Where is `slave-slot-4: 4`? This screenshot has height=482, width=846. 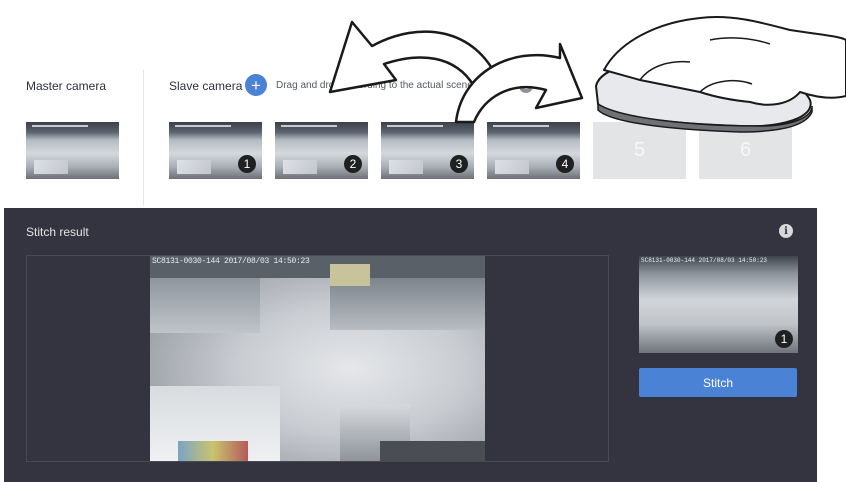
slave-slot-4: 4 is located at coordinates (533, 150).